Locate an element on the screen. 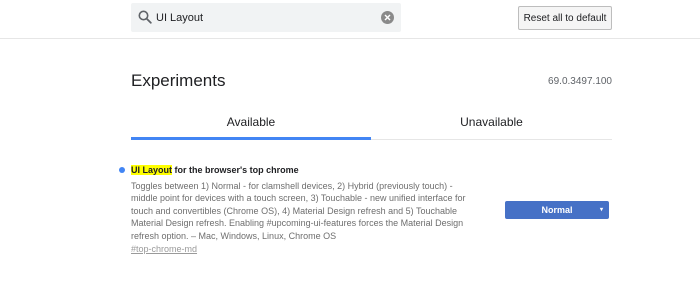  tab-bar: Available Unavailable is located at coordinates (371, 123).